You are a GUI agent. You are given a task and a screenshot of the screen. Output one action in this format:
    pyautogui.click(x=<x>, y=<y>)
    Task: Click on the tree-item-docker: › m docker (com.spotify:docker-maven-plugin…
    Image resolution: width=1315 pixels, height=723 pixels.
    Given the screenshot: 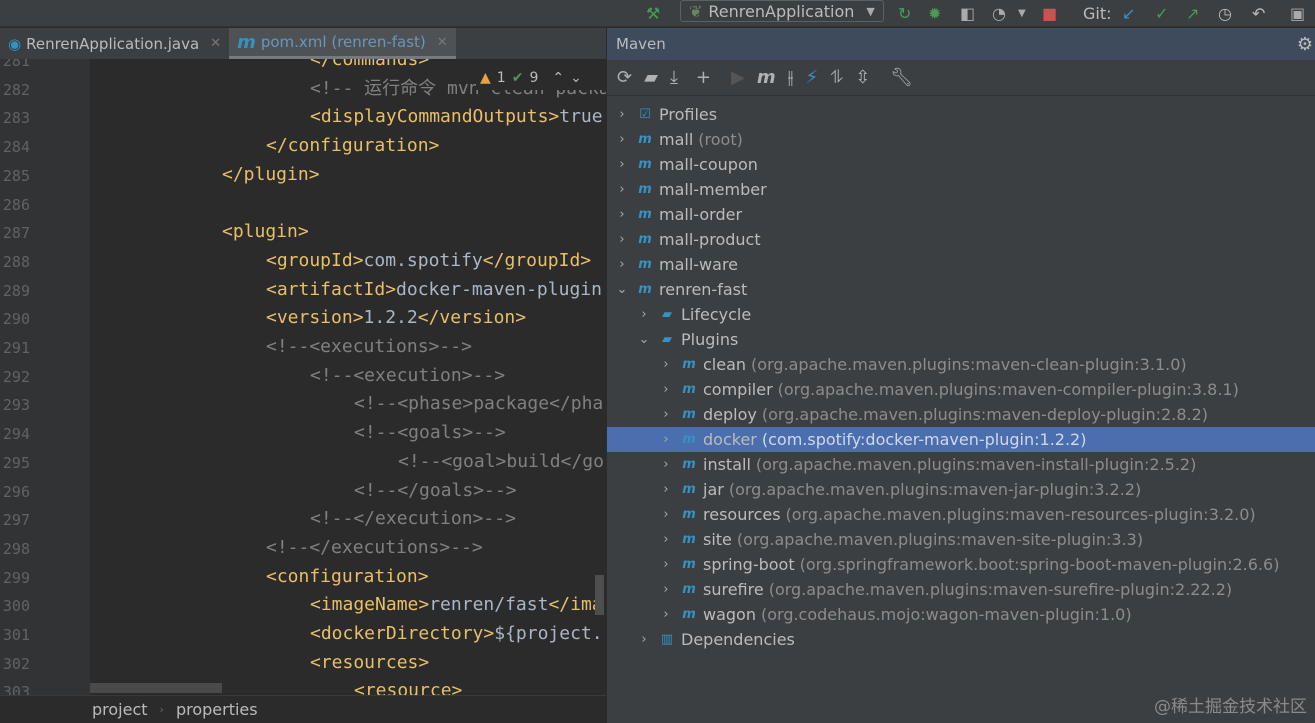 What is the action you would take?
    pyautogui.click(x=961, y=439)
    